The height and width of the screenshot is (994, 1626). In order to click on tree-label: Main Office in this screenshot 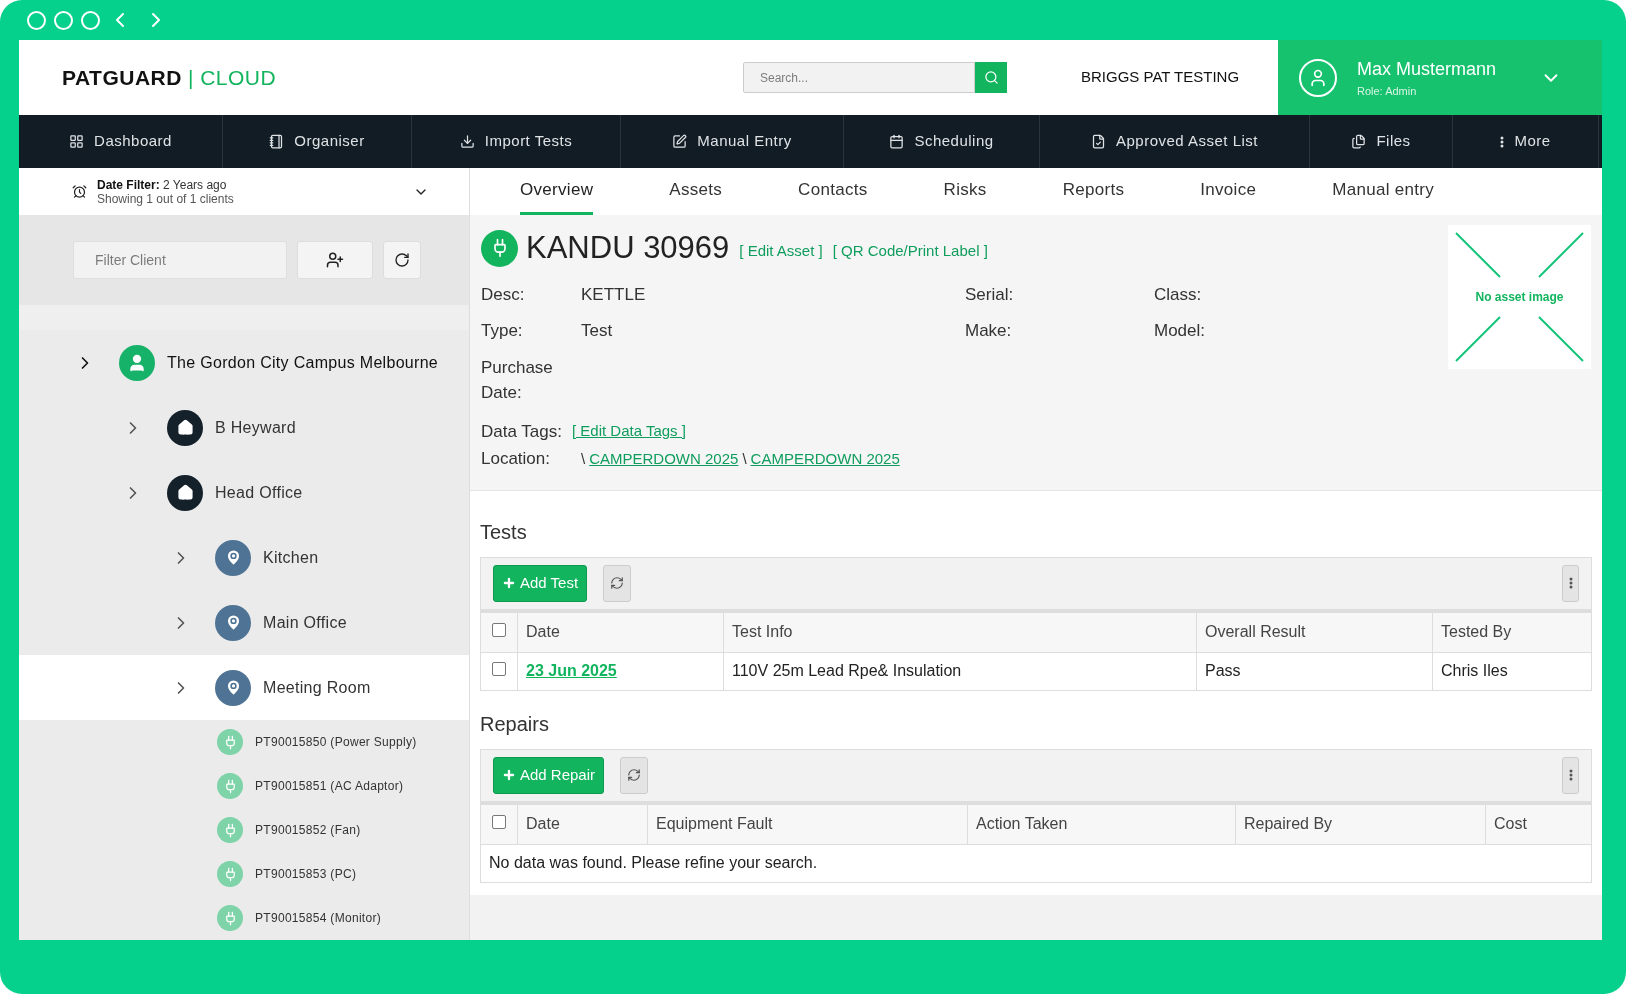, I will do `click(305, 622)`.